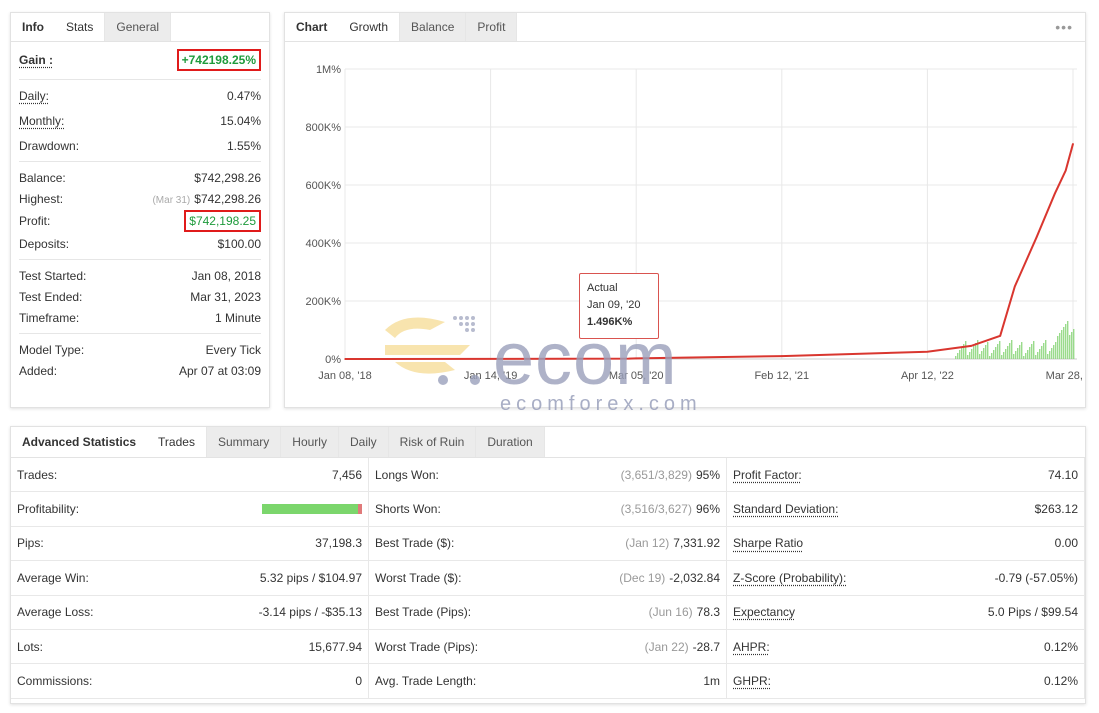 The width and height of the screenshot is (1099, 713). I want to click on stat-label: Avg. Trade Length:, so click(426, 681).